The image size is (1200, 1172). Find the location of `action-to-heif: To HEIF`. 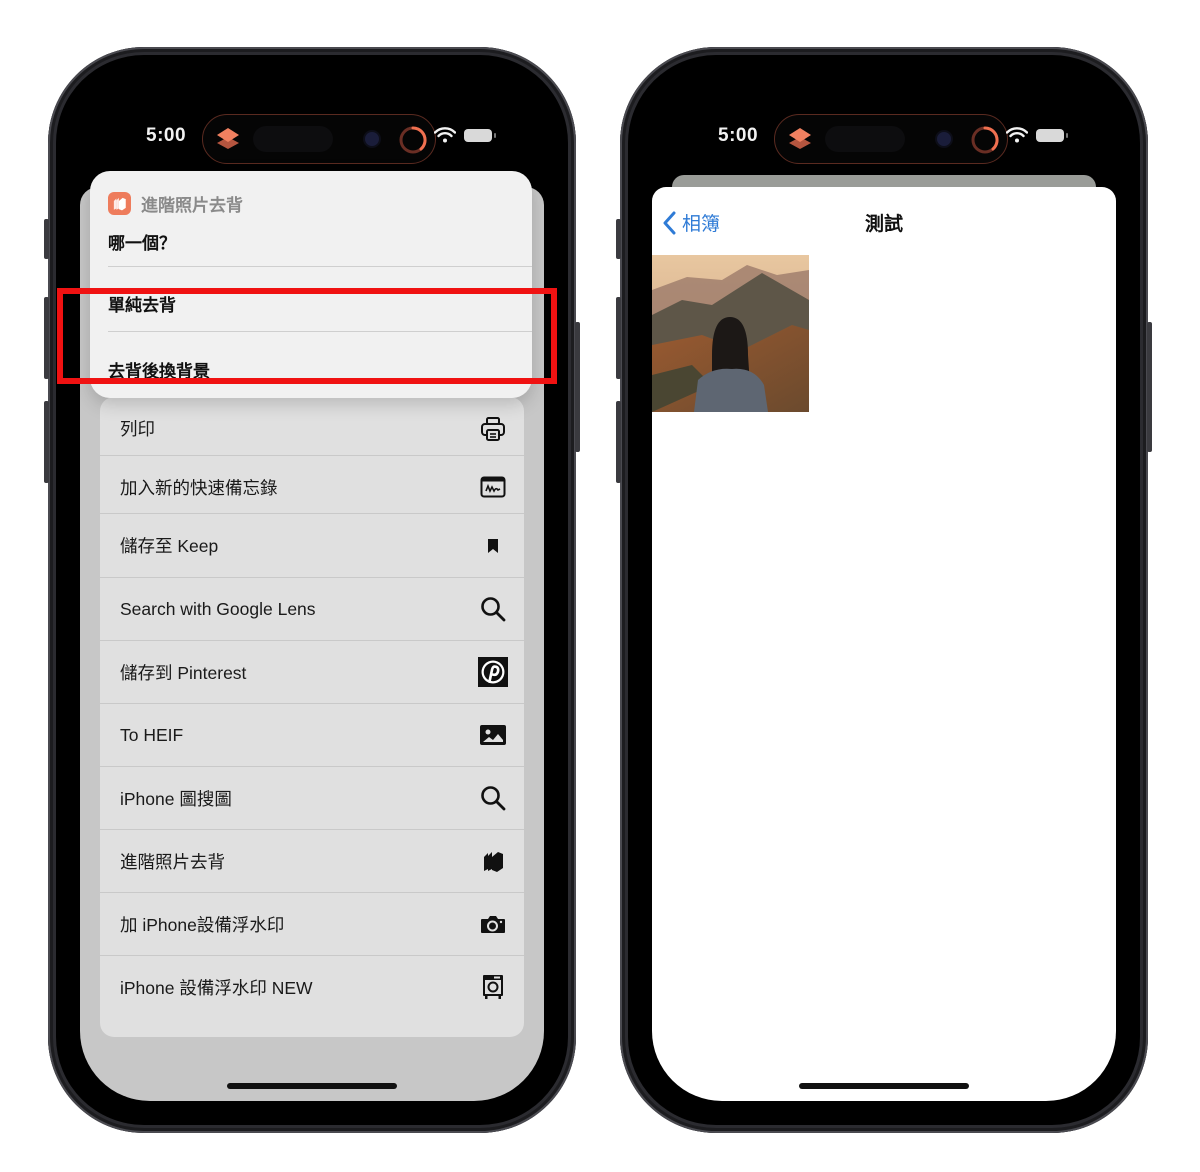

action-to-heif: To HEIF is located at coordinates (312, 734).